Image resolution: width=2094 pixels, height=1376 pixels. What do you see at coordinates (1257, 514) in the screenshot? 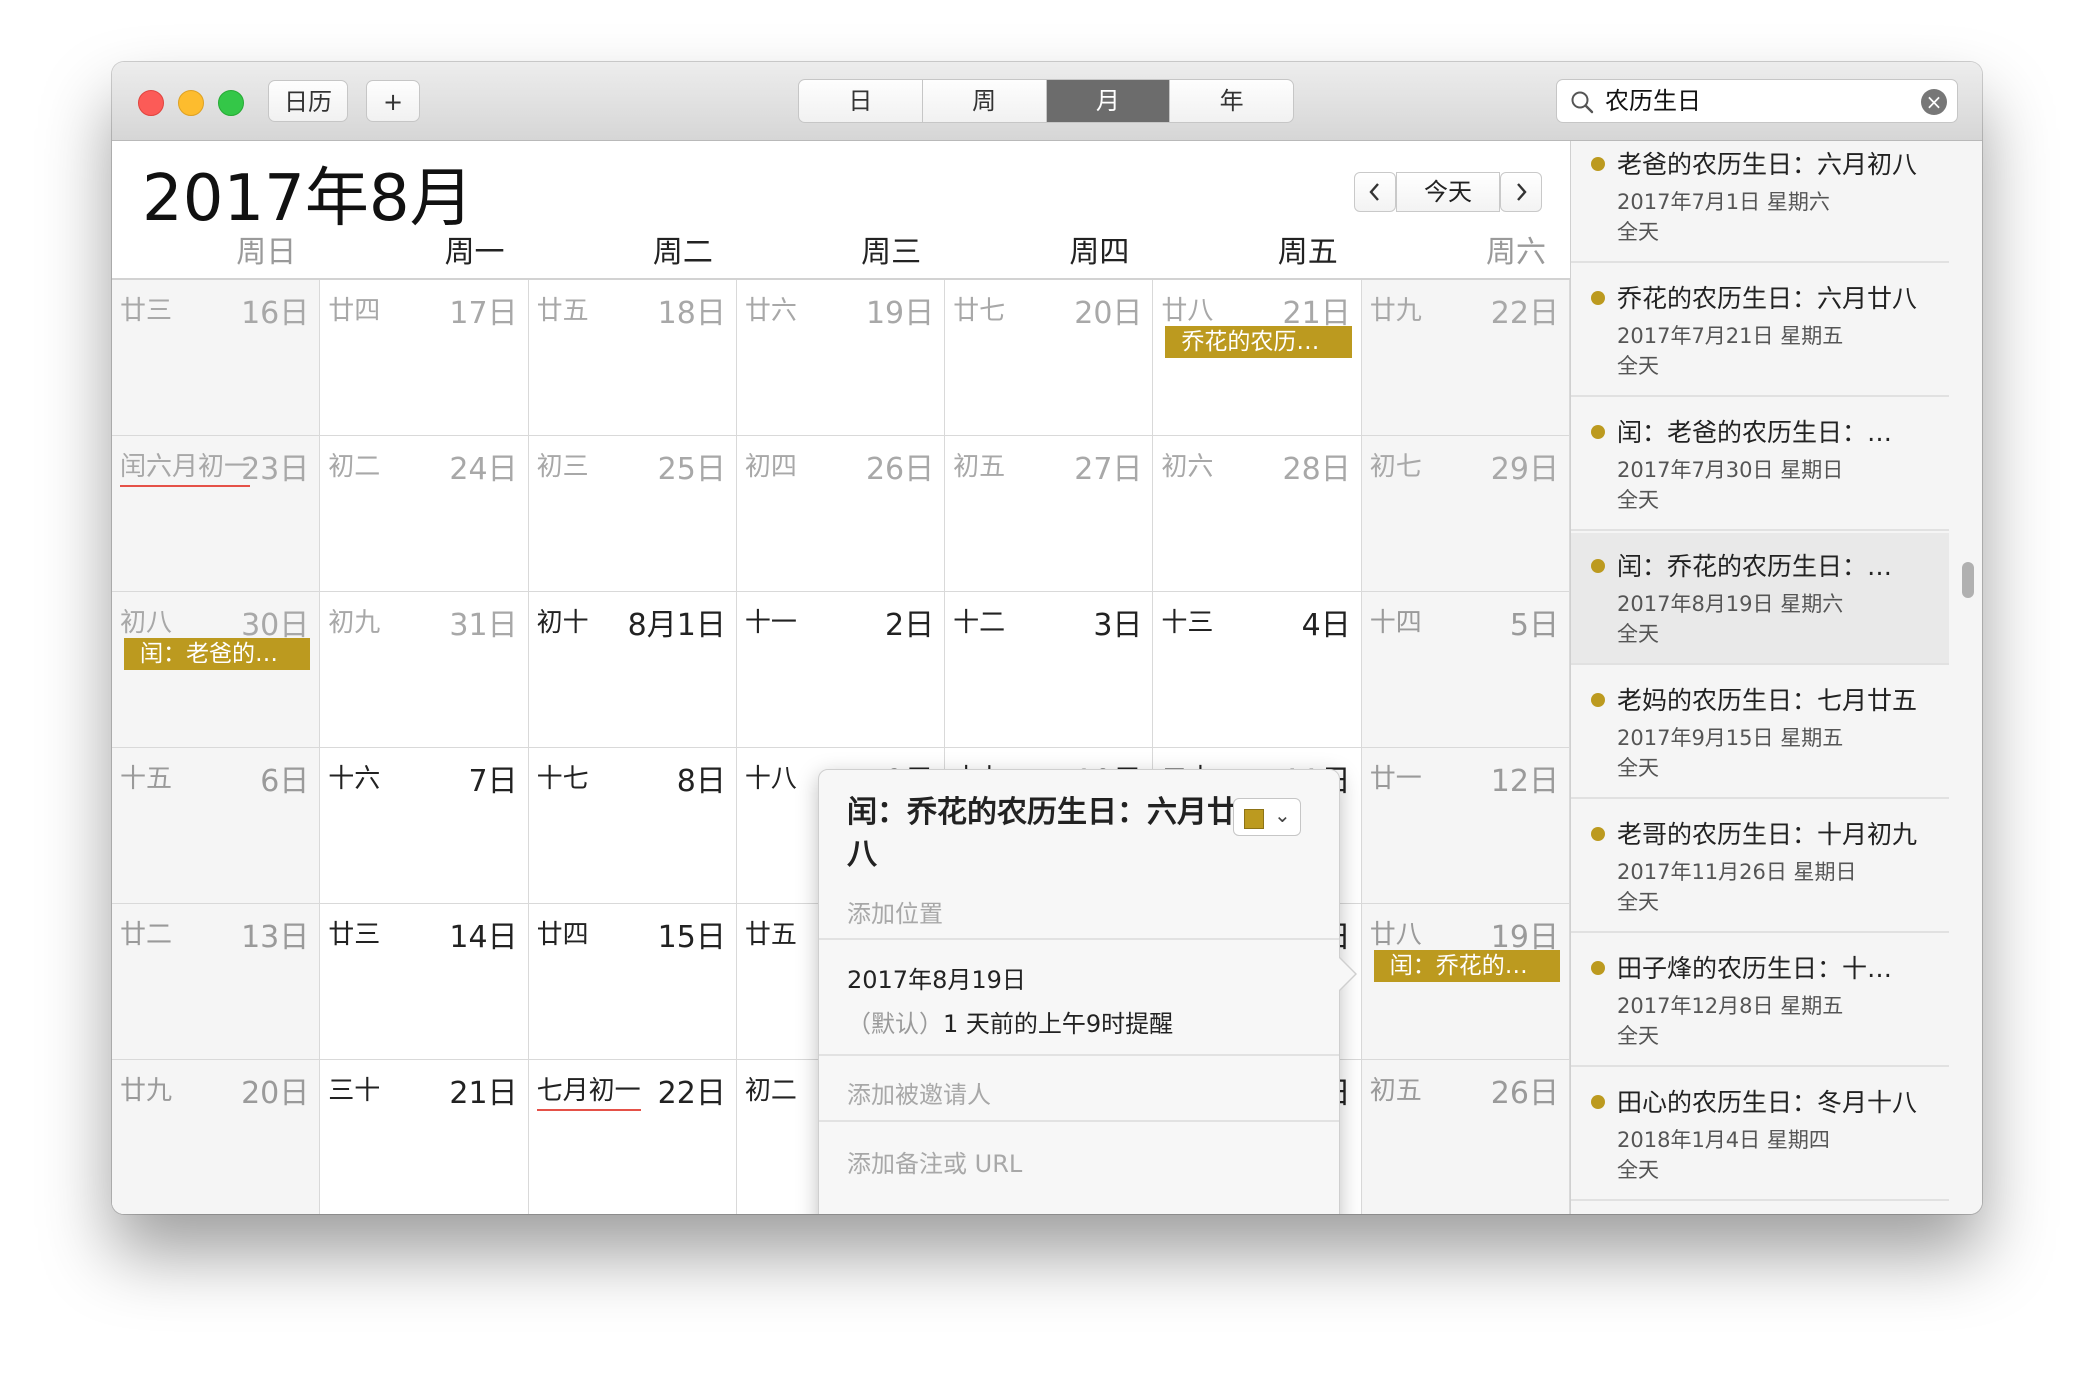
I see `day-cell: 初六 28日` at bounding box center [1257, 514].